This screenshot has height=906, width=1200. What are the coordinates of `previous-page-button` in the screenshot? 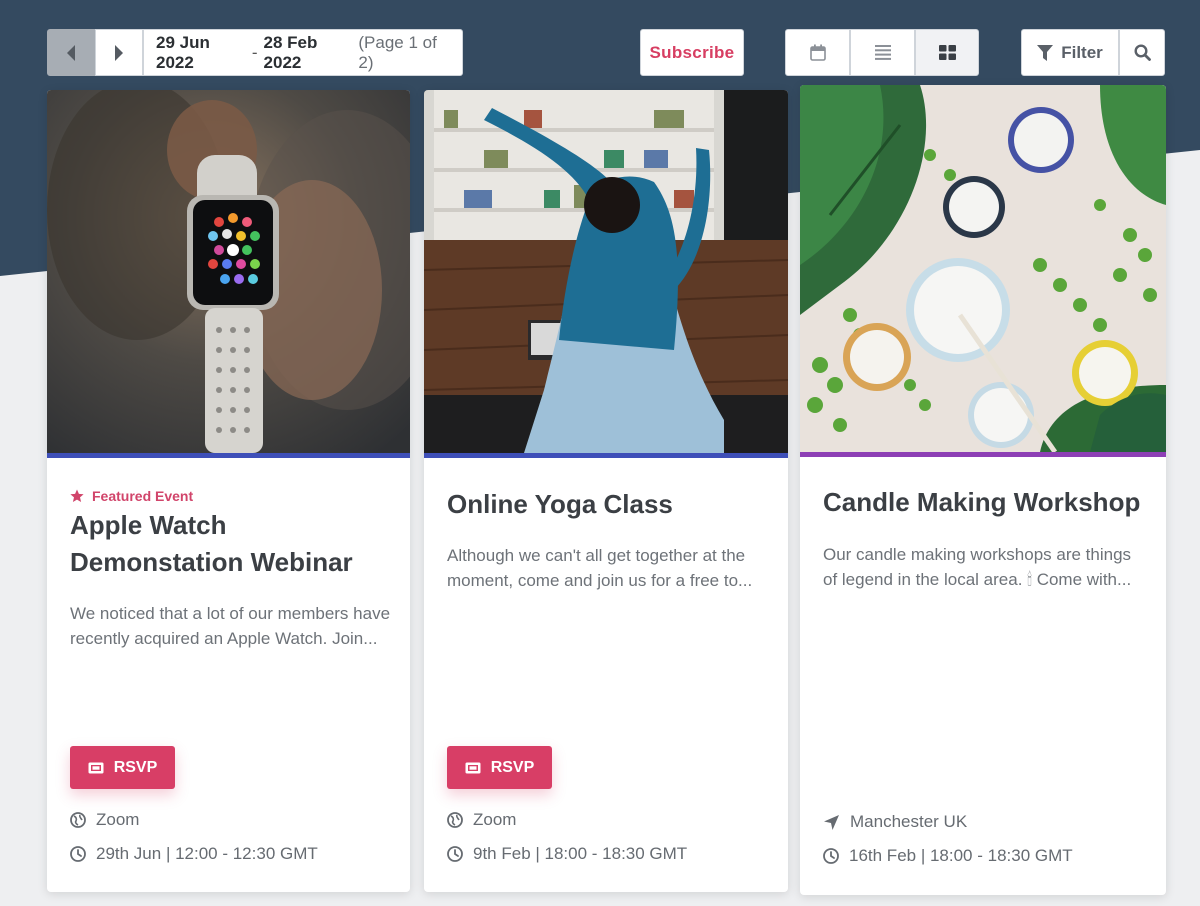 It's located at (71, 52).